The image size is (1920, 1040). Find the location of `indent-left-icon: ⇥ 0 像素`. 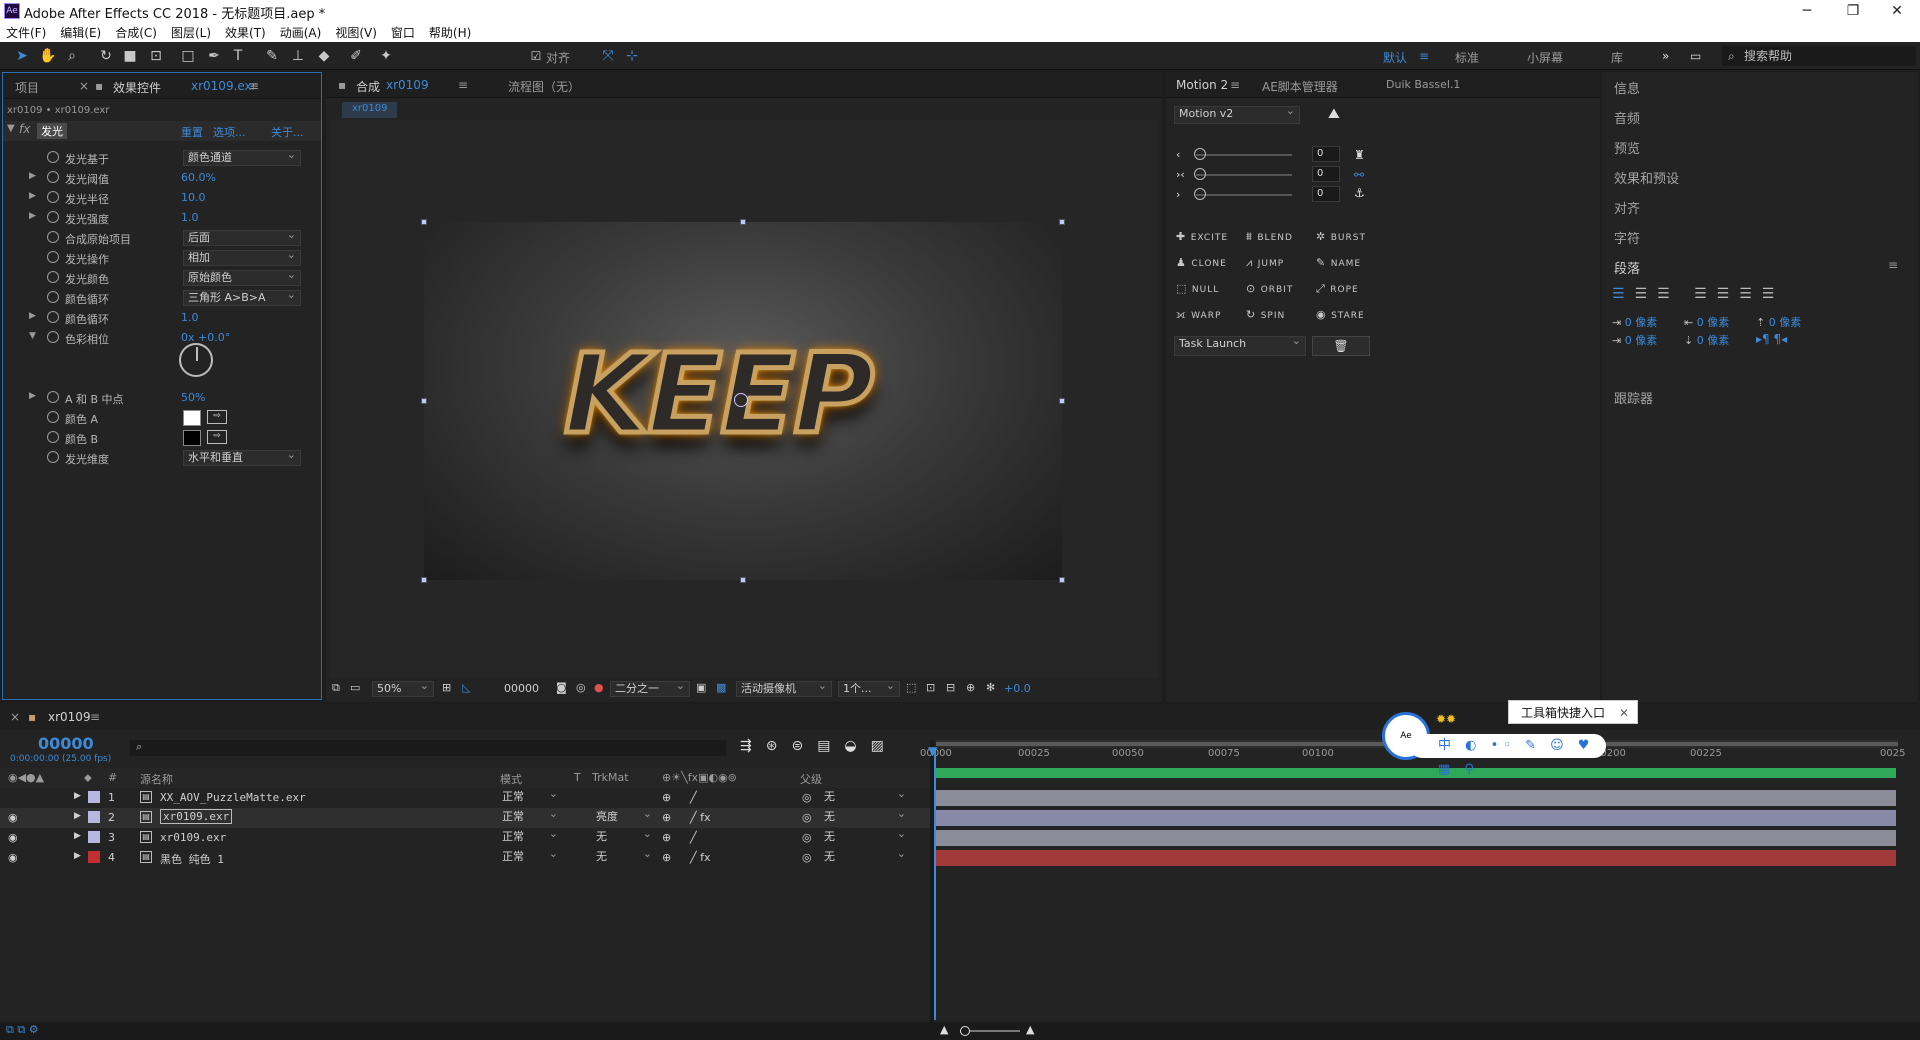

indent-left-icon: ⇥ 0 像素 is located at coordinates (1634, 322).